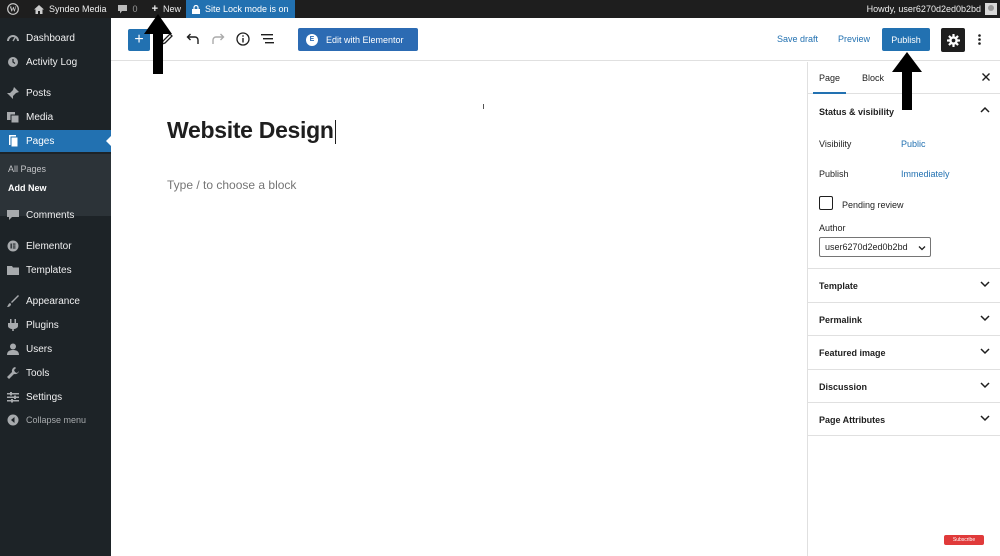 The height and width of the screenshot is (556, 1000). Describe the element at coordinates (50, 215) in the screenshot. I see `sidebar-item-label: Comments` at that location.